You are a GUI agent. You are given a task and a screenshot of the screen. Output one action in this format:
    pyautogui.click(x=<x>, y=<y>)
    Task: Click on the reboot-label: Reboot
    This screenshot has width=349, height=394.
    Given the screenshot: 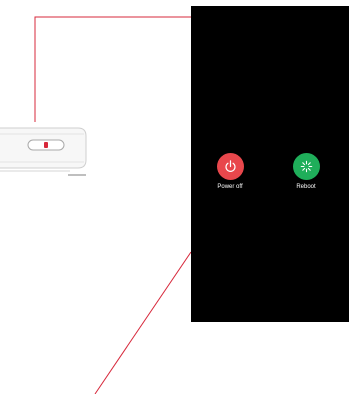 What is the action you would take?
    pyautogui.click(x=306, y=187)
    